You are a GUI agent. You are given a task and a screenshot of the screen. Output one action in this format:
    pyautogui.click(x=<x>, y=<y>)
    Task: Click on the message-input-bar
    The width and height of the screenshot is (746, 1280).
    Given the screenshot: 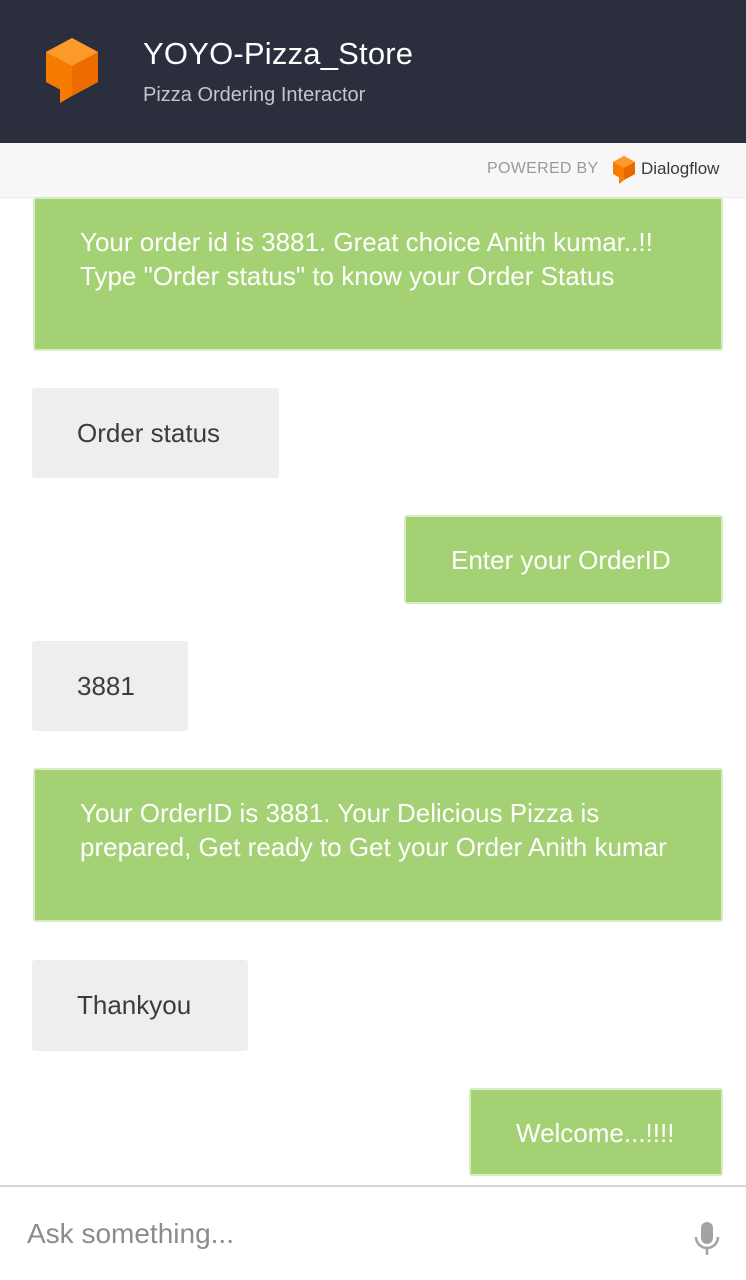 What is the action you would take?
    pyautogui.click(x=373, y=1232)
    